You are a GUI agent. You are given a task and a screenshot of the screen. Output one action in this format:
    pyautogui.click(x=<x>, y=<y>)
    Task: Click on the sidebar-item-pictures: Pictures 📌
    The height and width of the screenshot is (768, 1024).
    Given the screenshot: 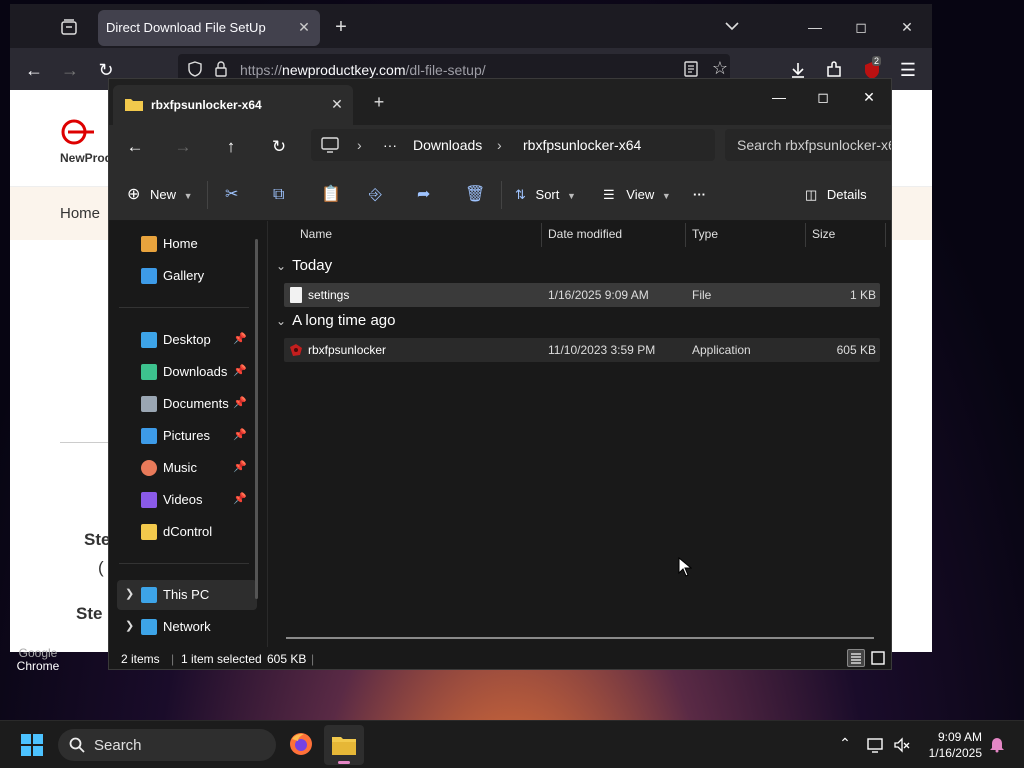 What is the action you would take?
    pyautogui.click(x=187, y=436)
    